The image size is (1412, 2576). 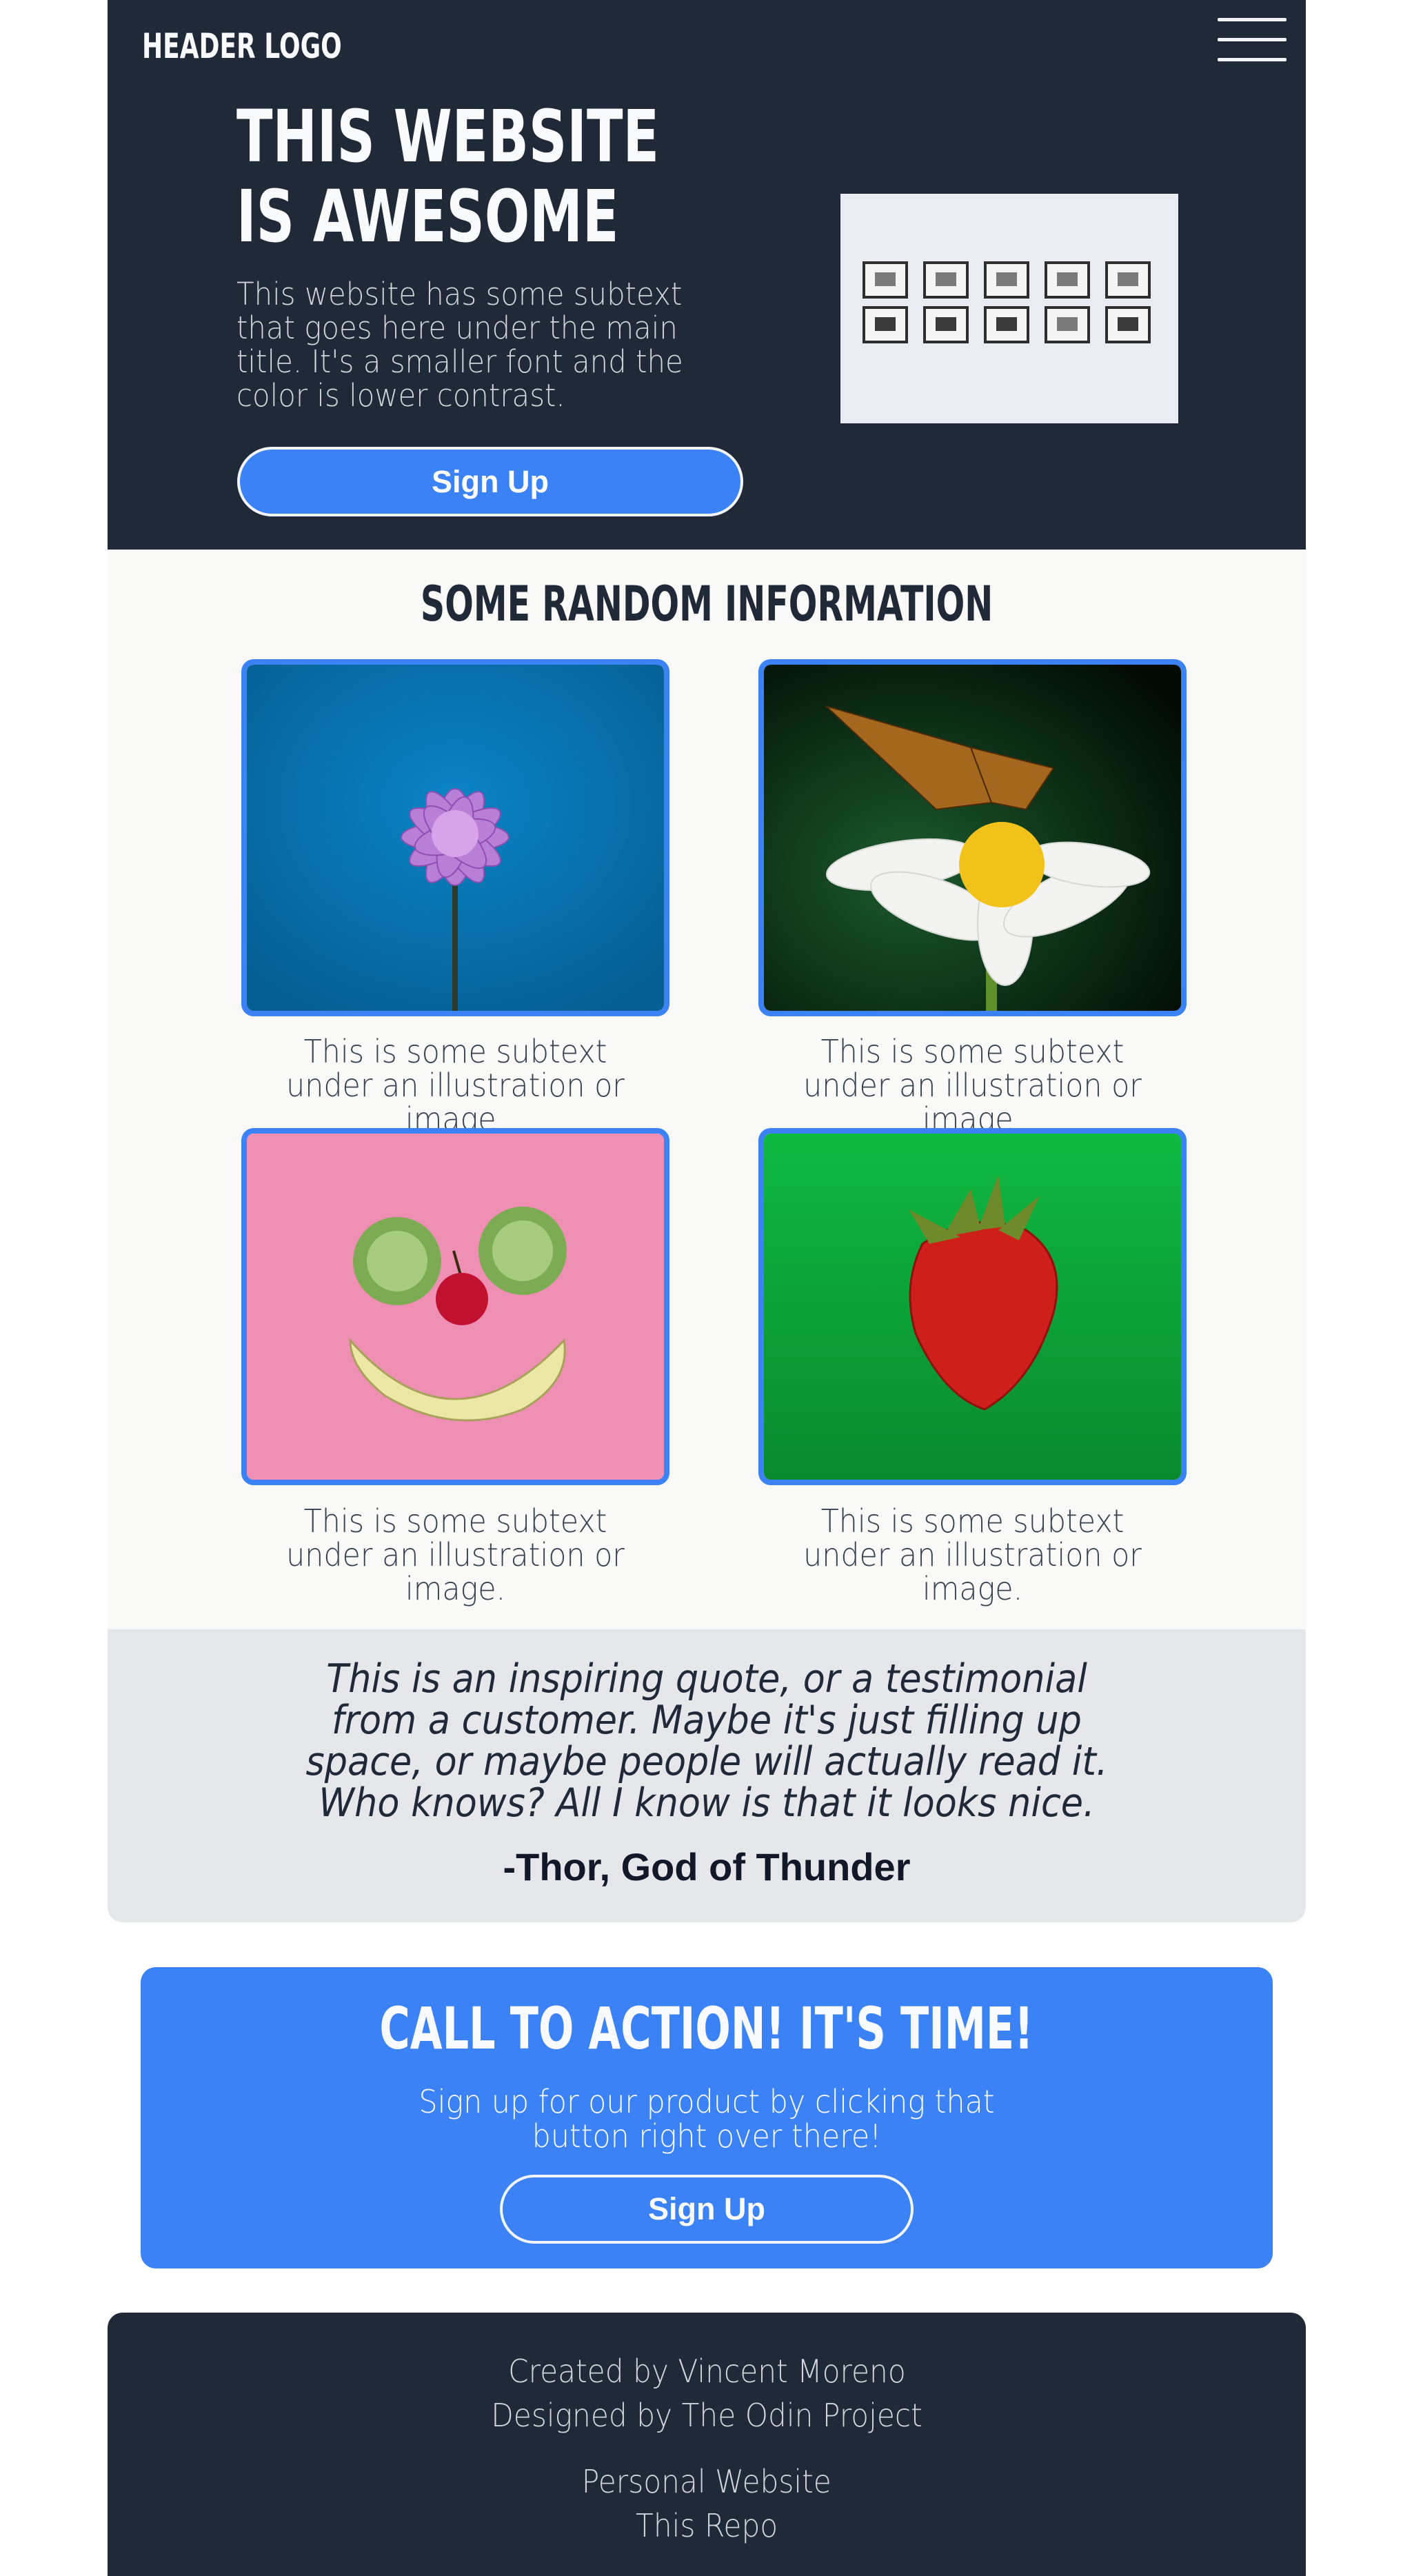 I want to click on framed-pictures-illustration, so click(x=1009, y=308).